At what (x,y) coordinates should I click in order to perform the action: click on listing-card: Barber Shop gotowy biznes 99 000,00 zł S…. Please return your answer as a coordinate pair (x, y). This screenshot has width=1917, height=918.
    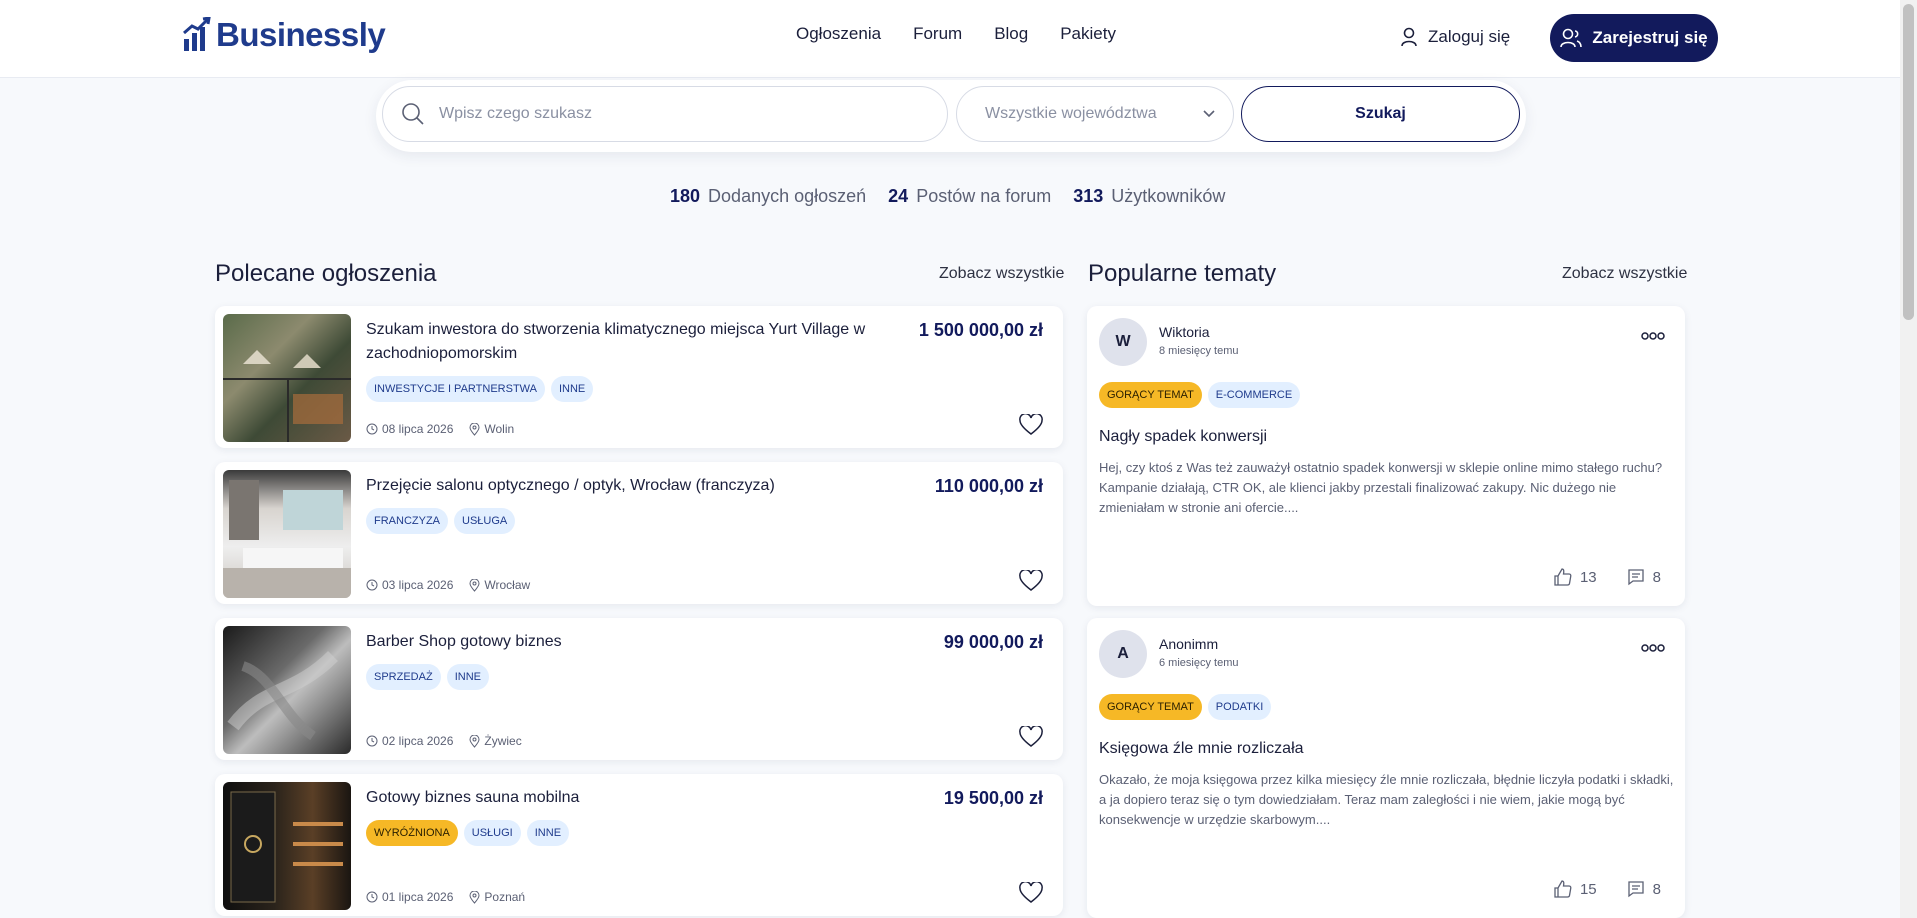
    Looking at the image, I should click on (639, 689).